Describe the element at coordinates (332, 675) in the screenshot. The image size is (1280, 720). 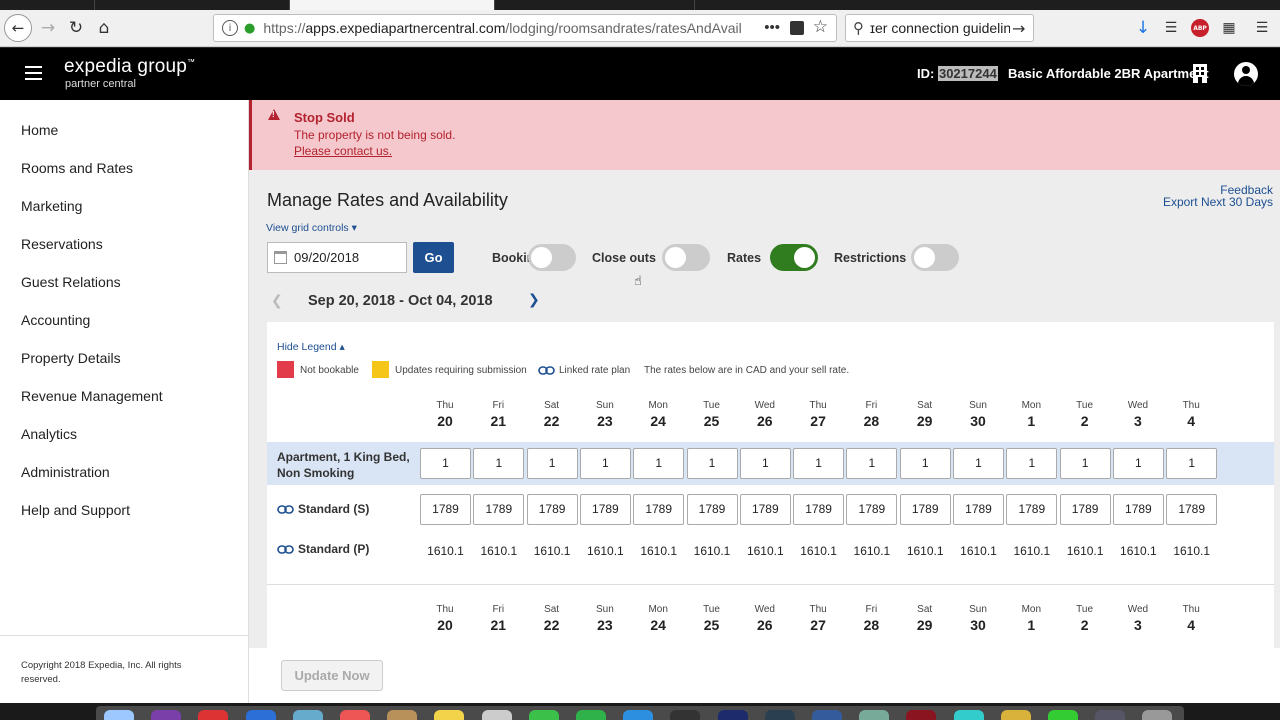
I see `update-now-button: Update Now` at that location.